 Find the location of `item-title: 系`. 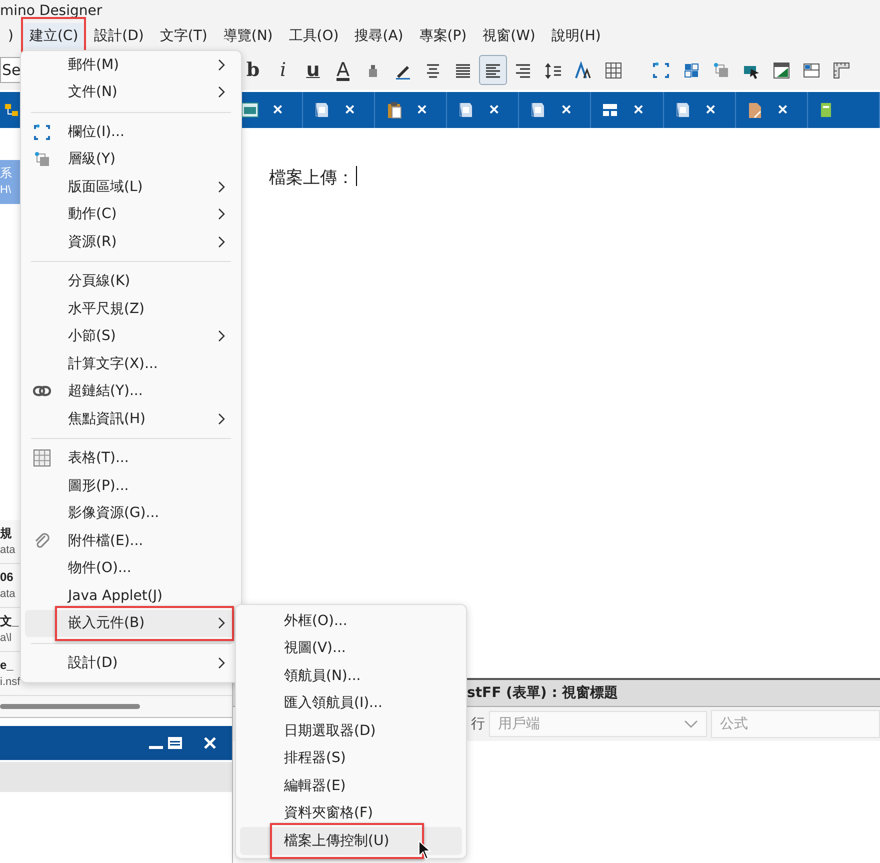

item-title: 系 is located at coordinates (6, 173).